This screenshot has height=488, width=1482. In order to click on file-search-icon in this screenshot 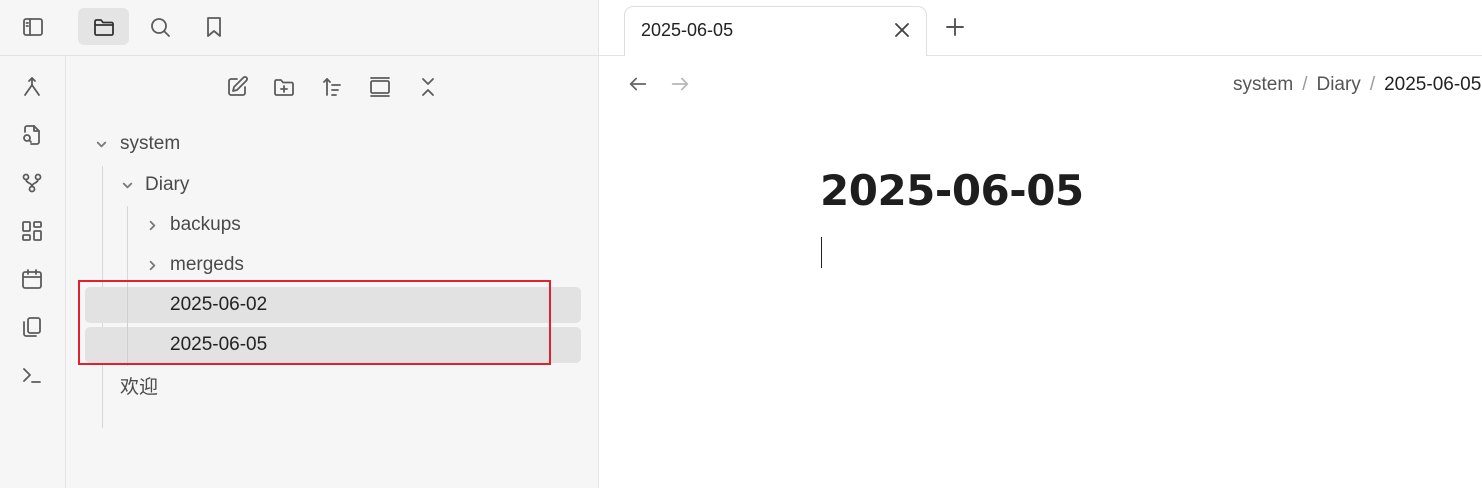, I will do `click(32, 135)`.